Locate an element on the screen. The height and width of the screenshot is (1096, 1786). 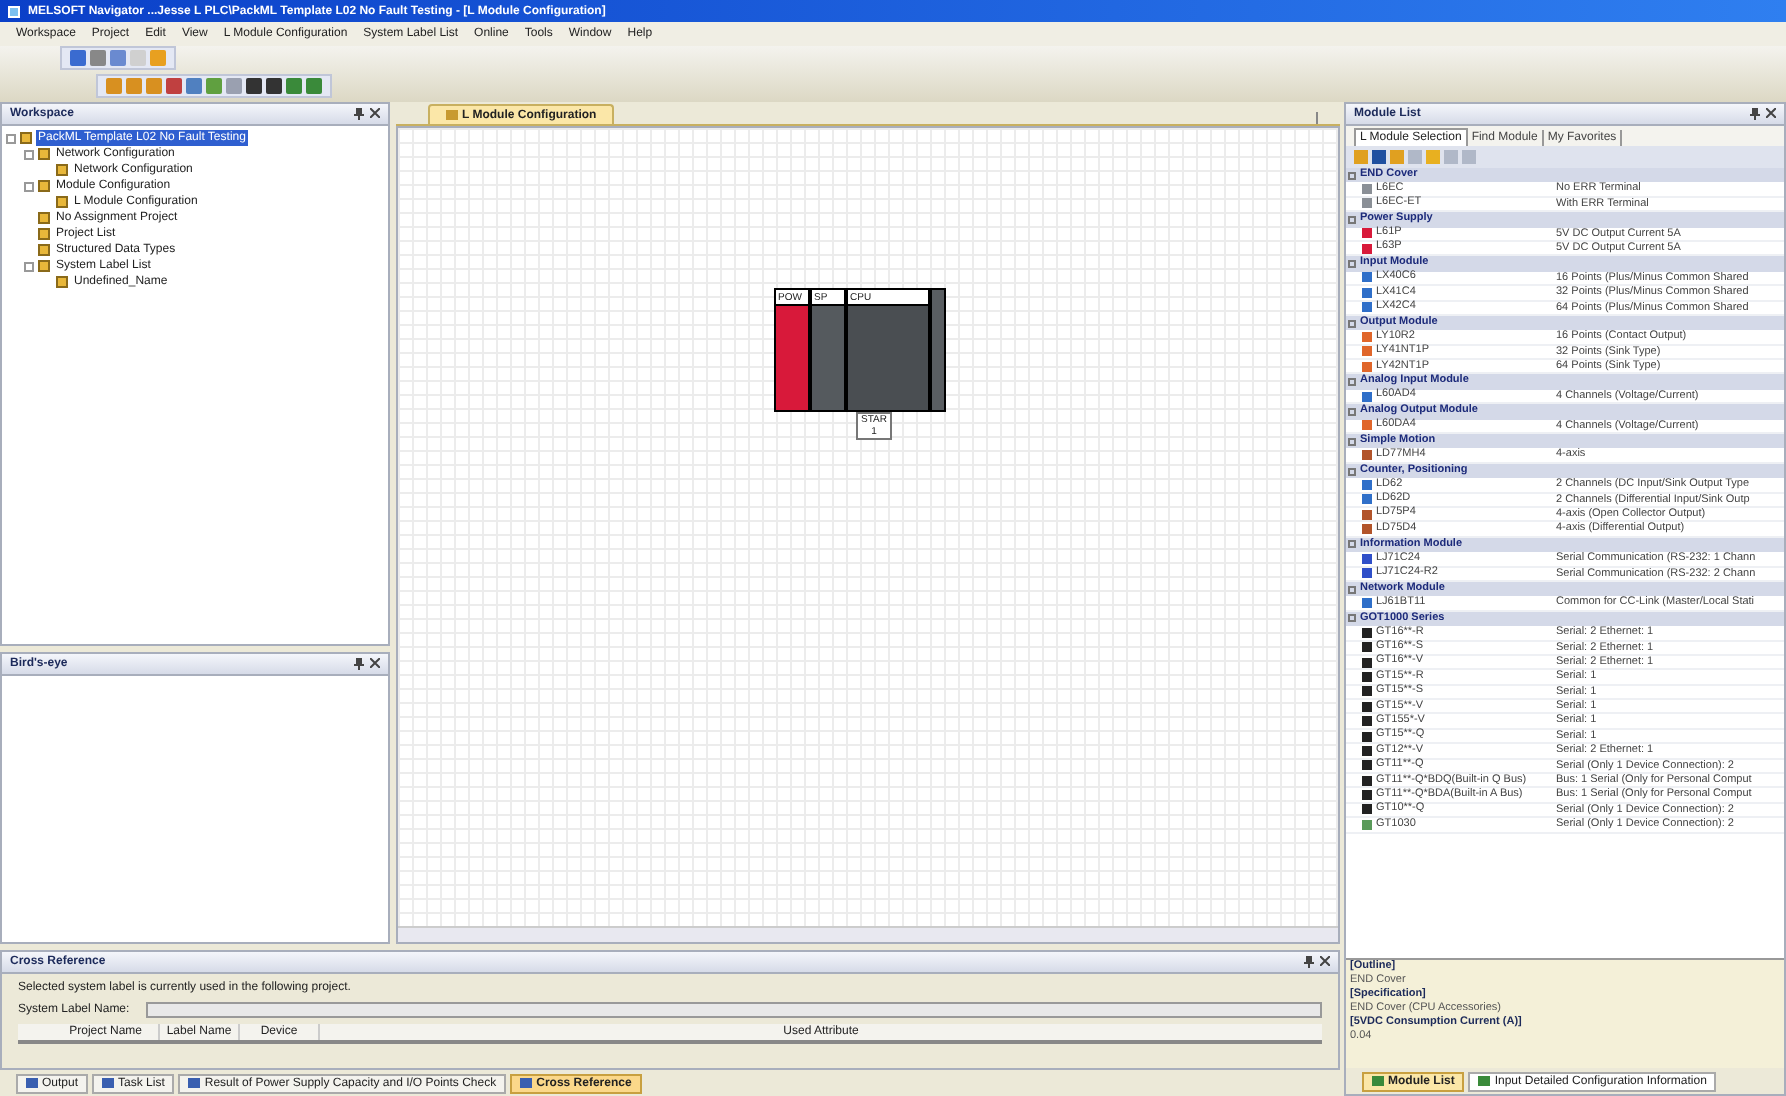
app-icon is located at coordinates (14, 11).